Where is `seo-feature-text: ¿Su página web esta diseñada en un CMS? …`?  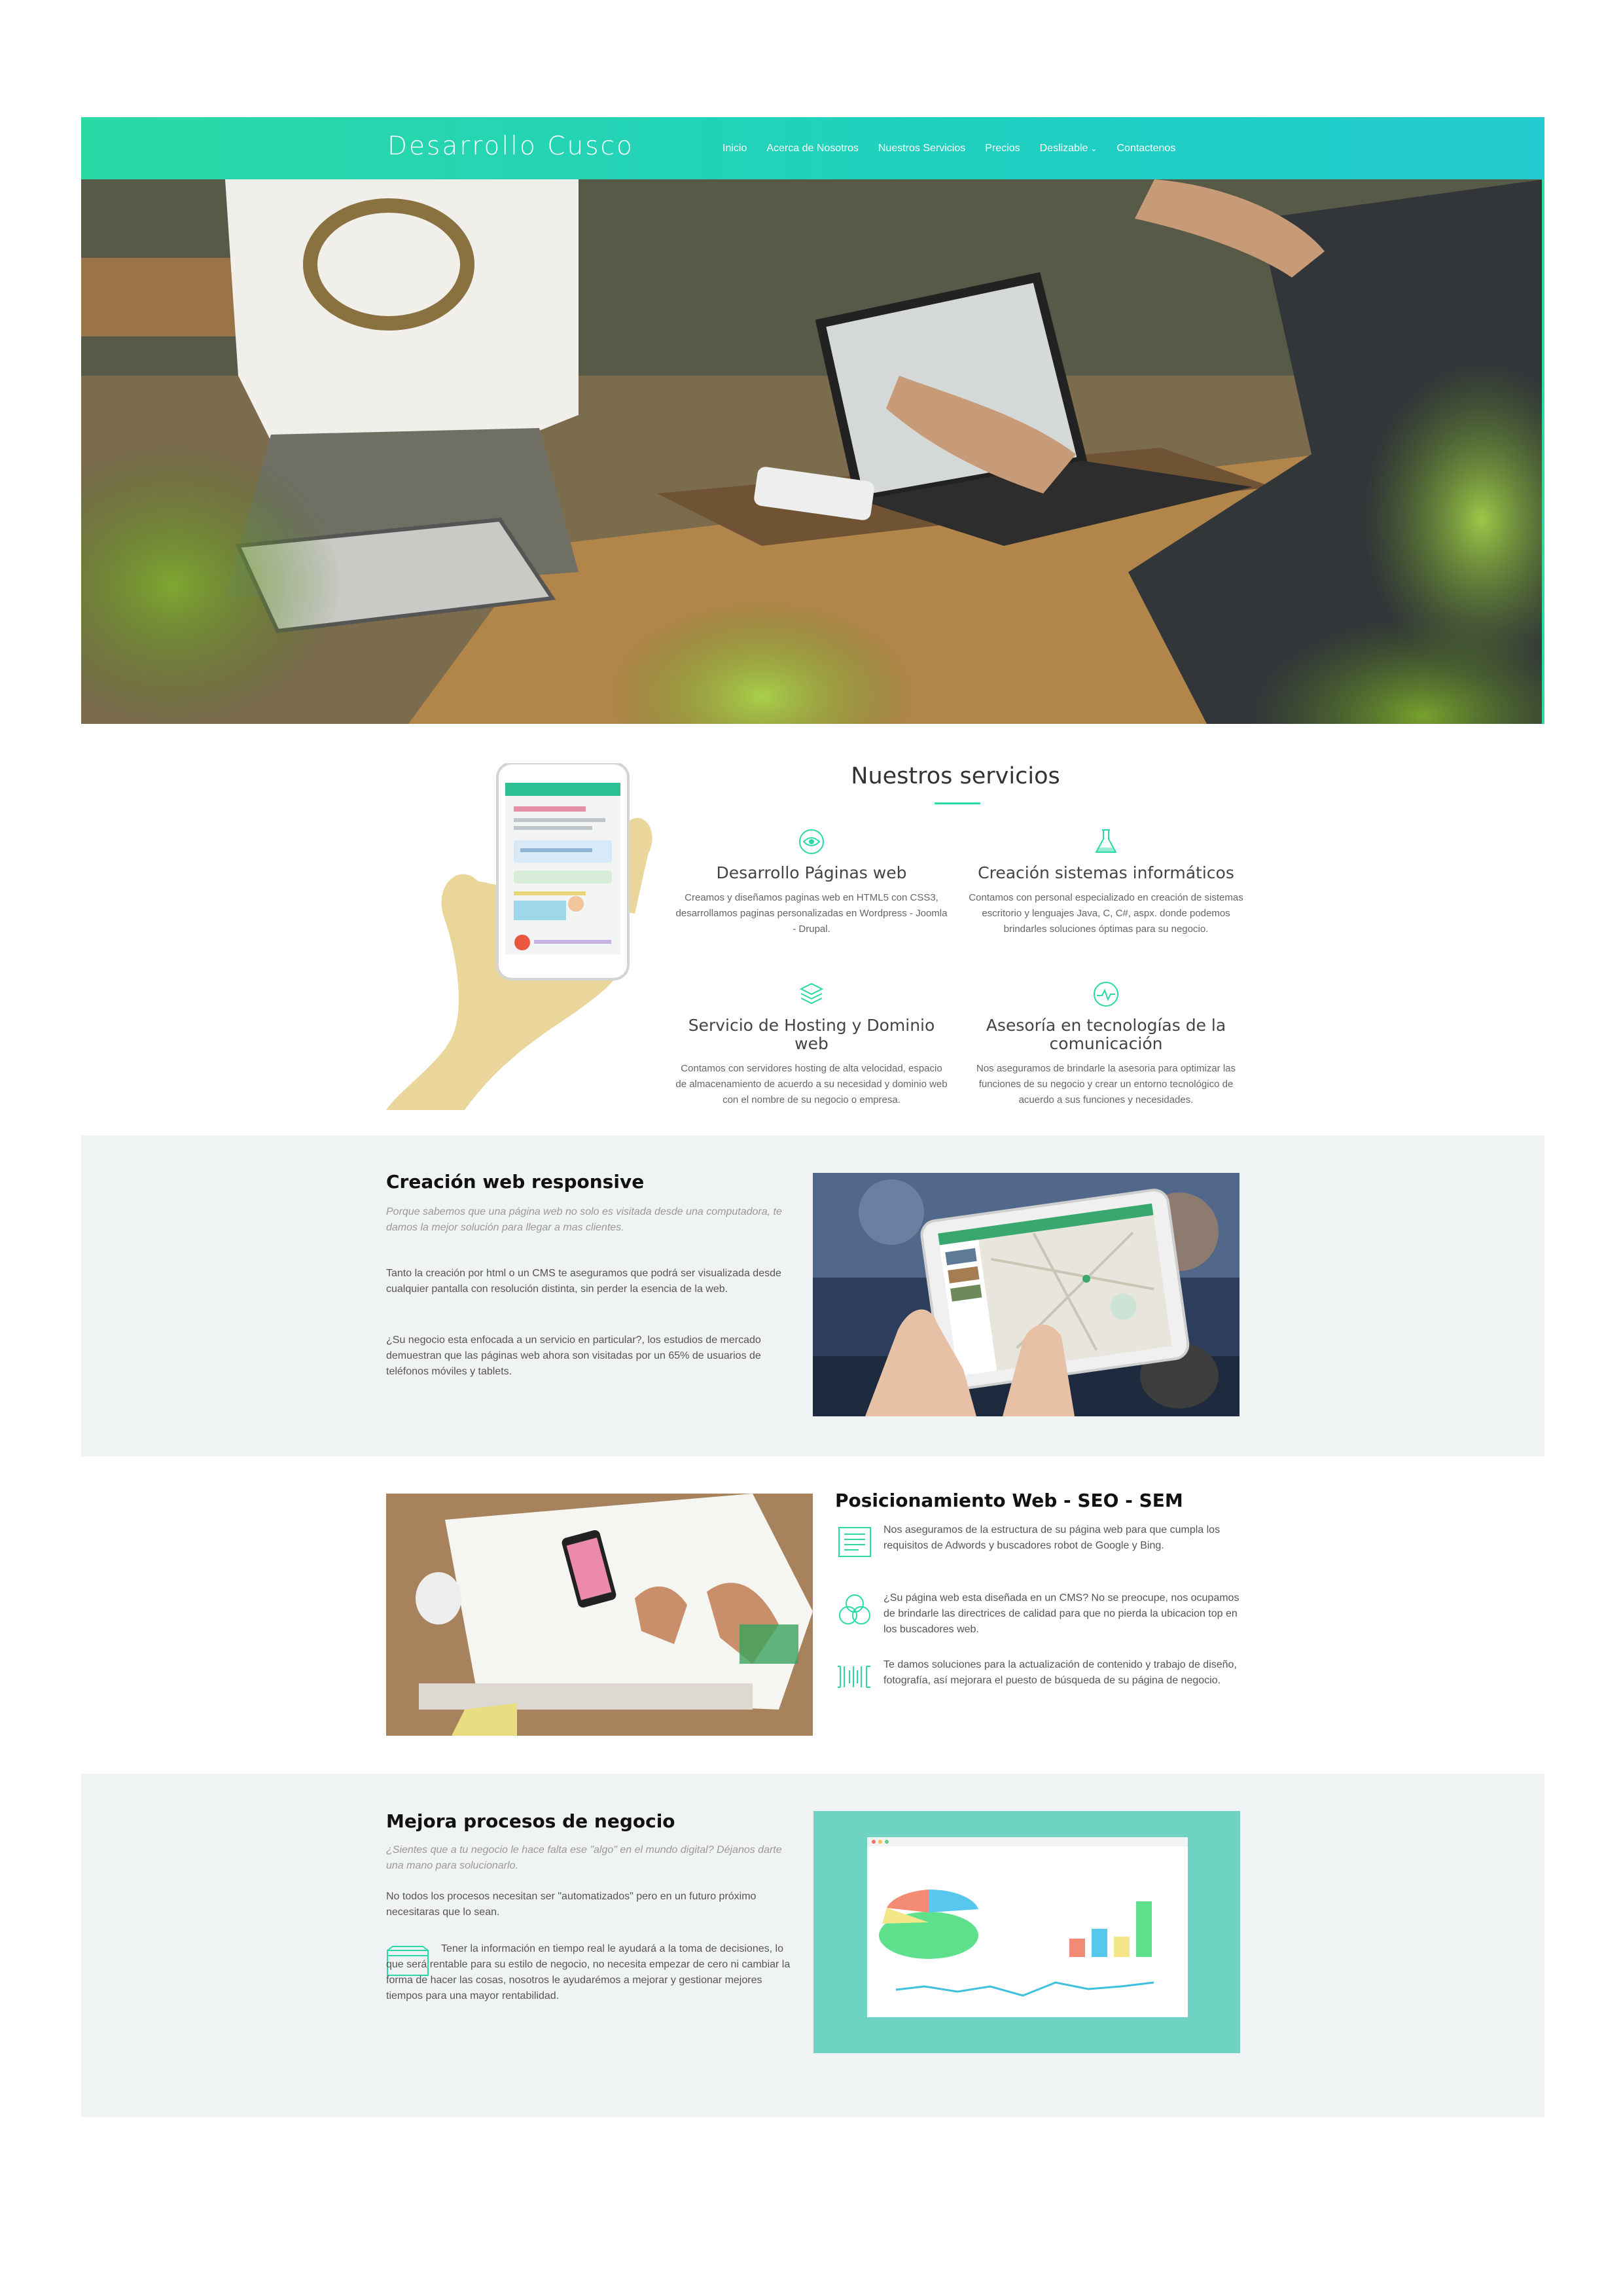
seo-feature-text: ¿Su página web esta diseñada en un CMS? … is located at coordinates (1061, 1613).